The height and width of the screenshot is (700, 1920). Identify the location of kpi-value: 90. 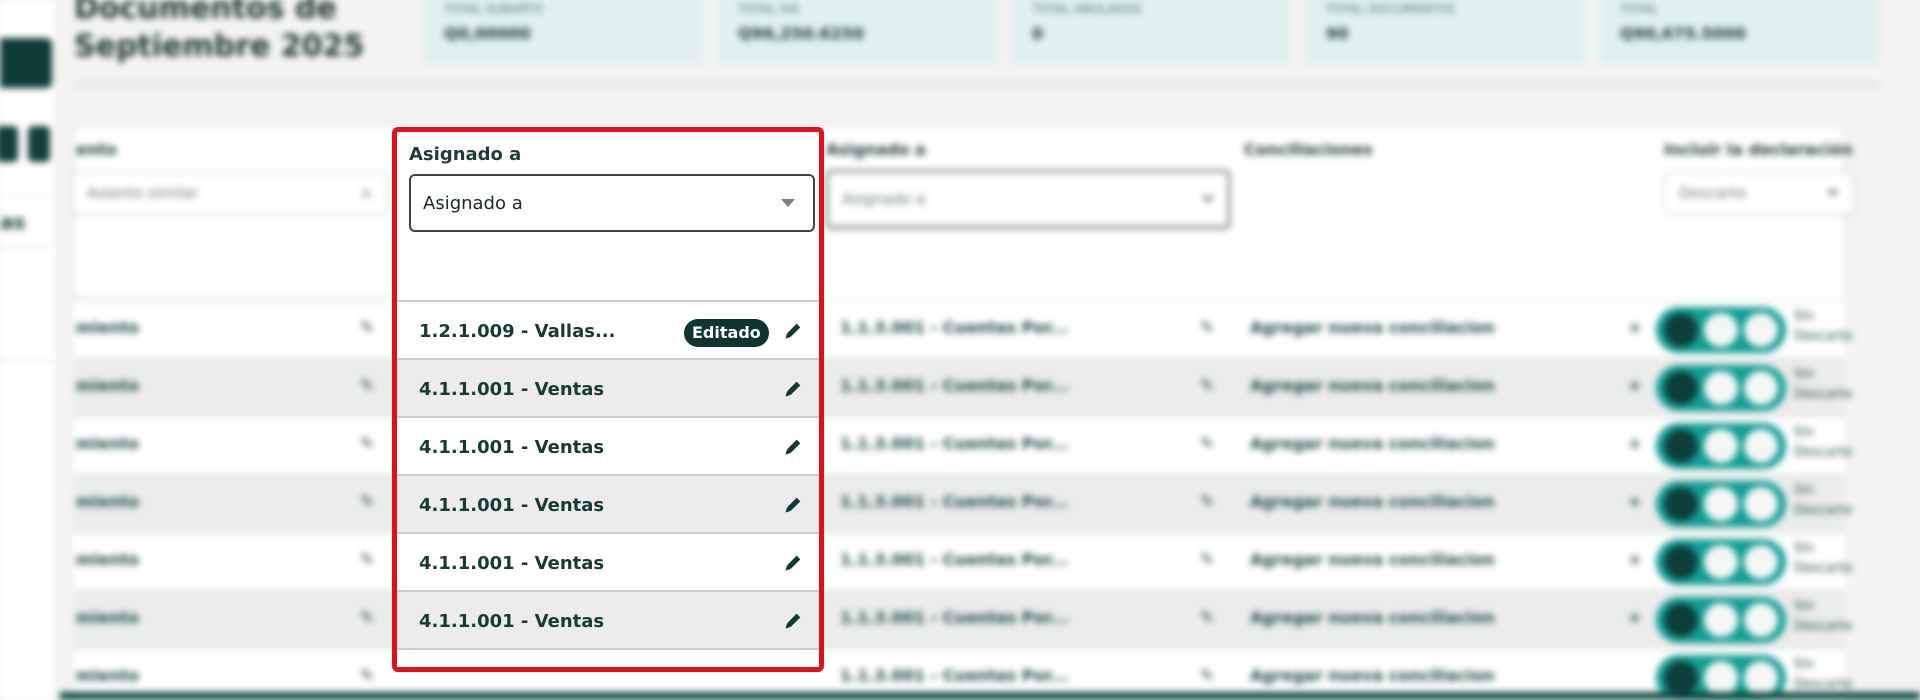
(1337, 33).